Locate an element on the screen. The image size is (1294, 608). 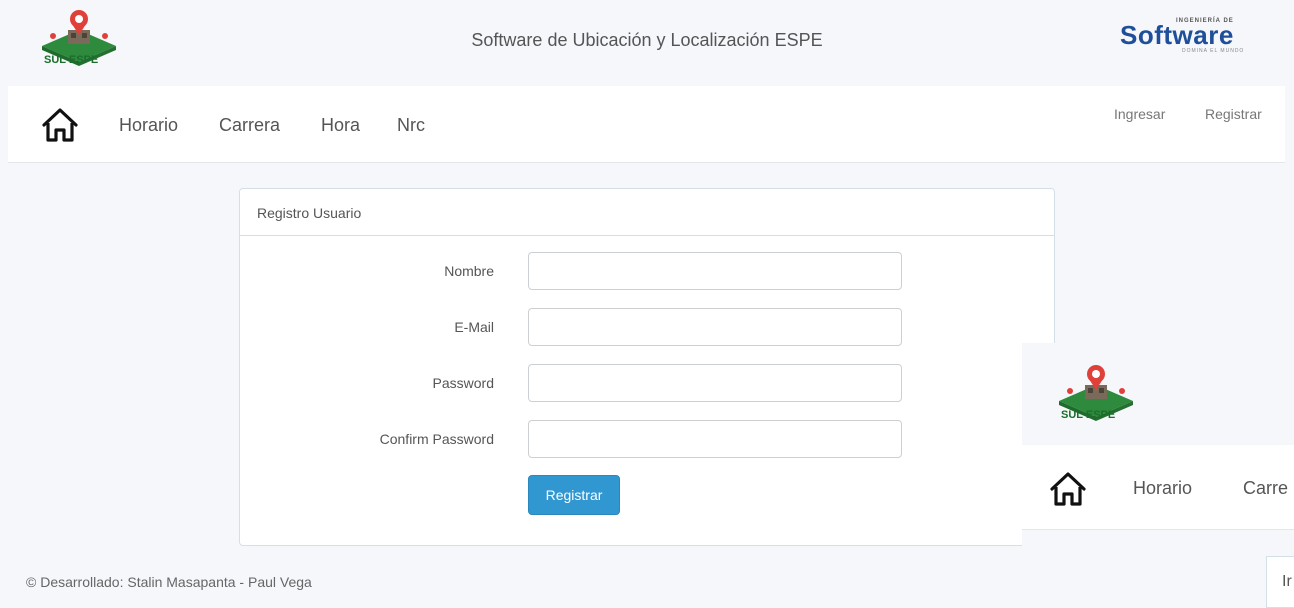
secondary-nav-link-horario: Horario is located at coordinates (1162, 488).